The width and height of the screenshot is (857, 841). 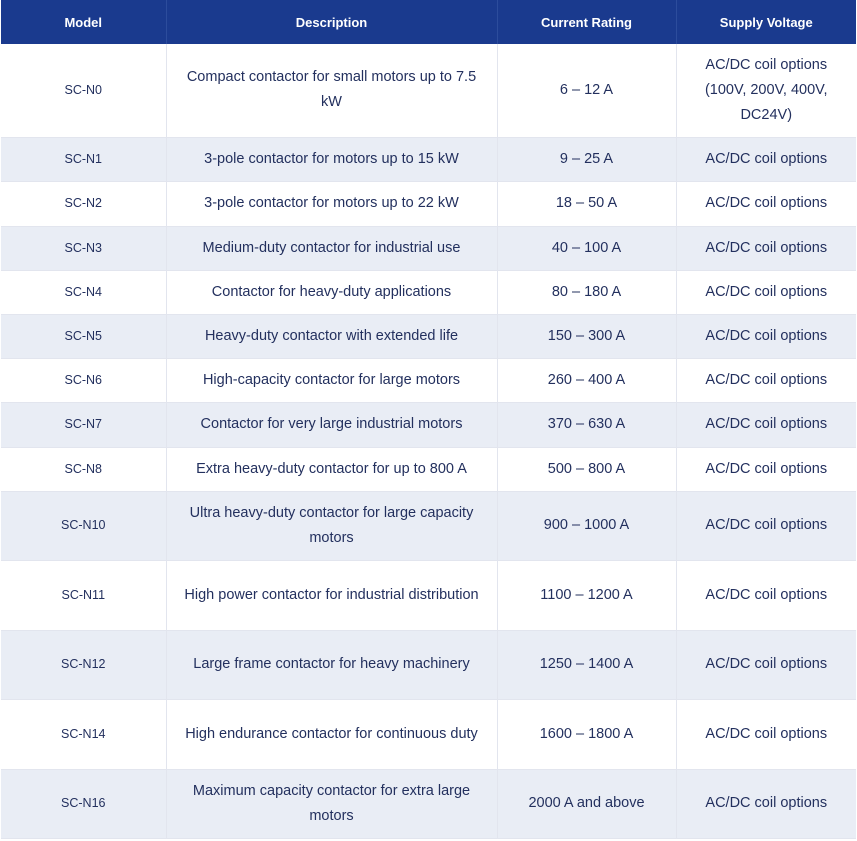 What do you see at coordinates (332, 204) in the screenshot?
I see `description-cell: 3-pole contactor for motors up to 22 kW` at bounding box center [332, 204].